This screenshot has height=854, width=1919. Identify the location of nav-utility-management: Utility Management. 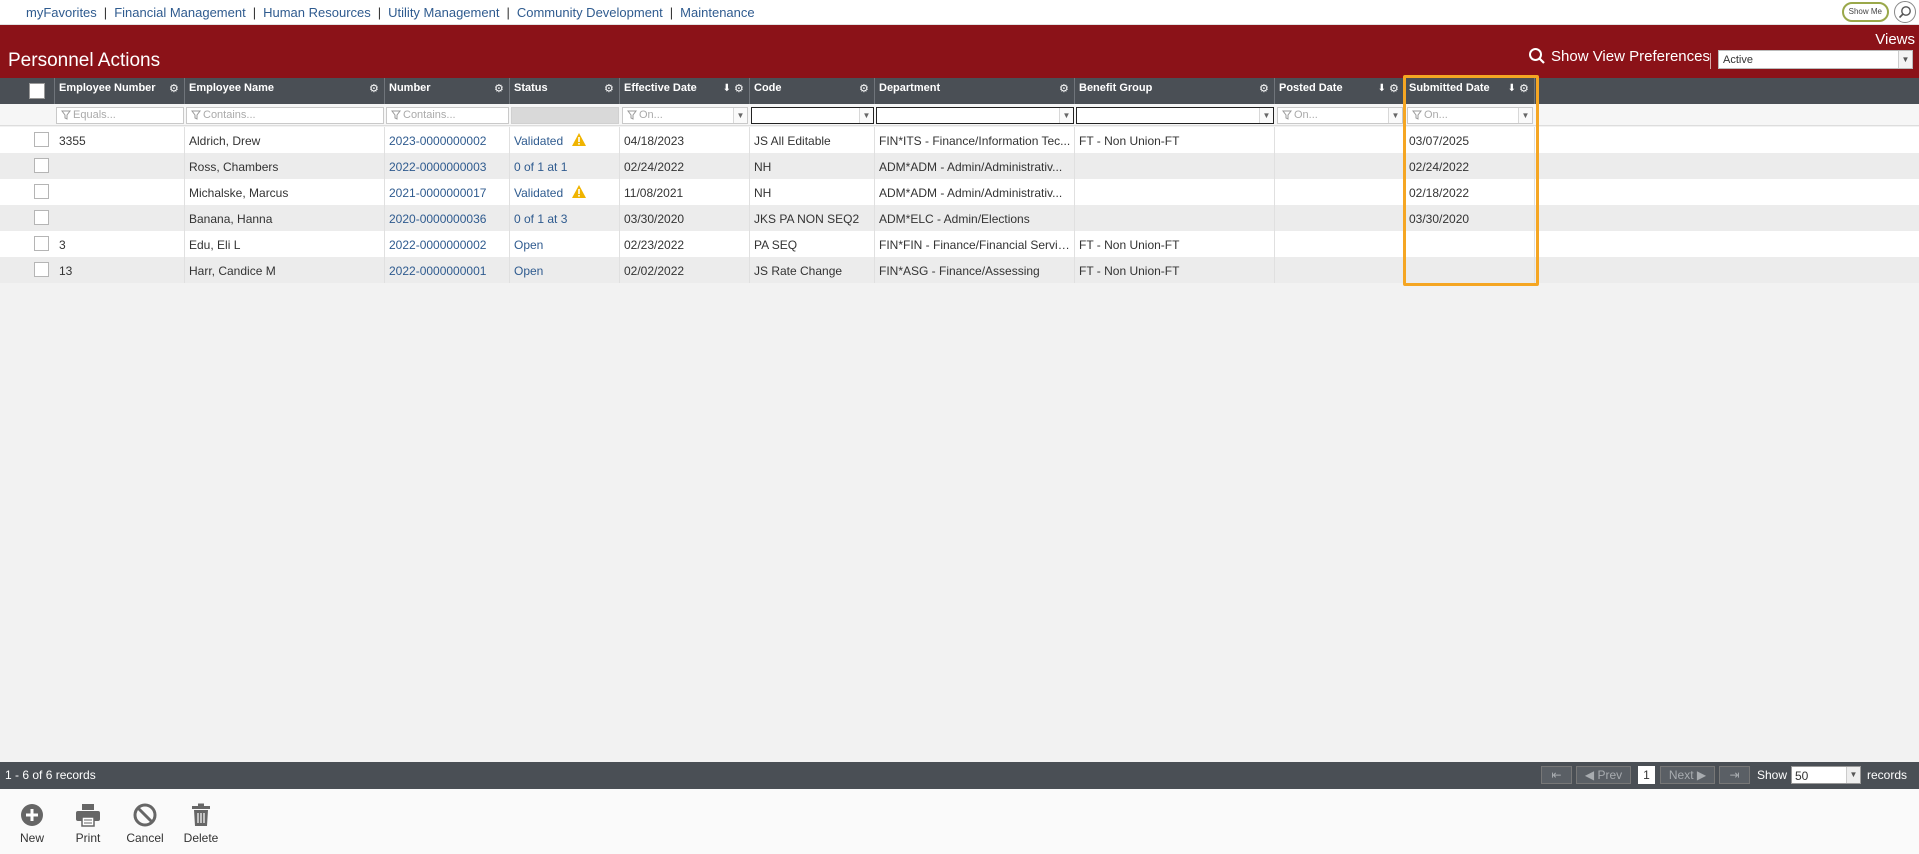
(443, 12).